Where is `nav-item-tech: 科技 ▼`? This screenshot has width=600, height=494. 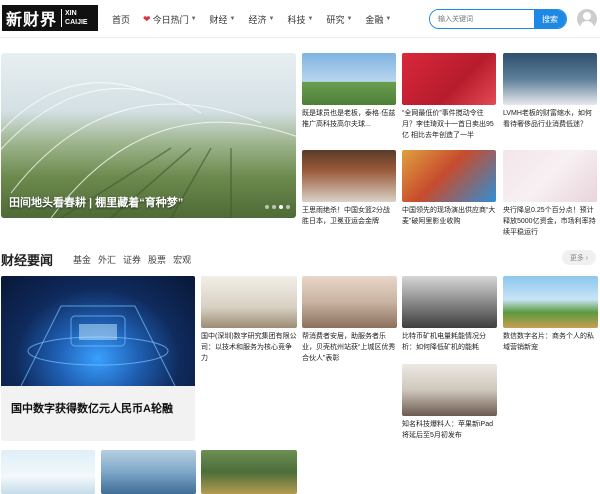
nav-item-tech: 科技 ▼ is located at coordinates (300, 19).